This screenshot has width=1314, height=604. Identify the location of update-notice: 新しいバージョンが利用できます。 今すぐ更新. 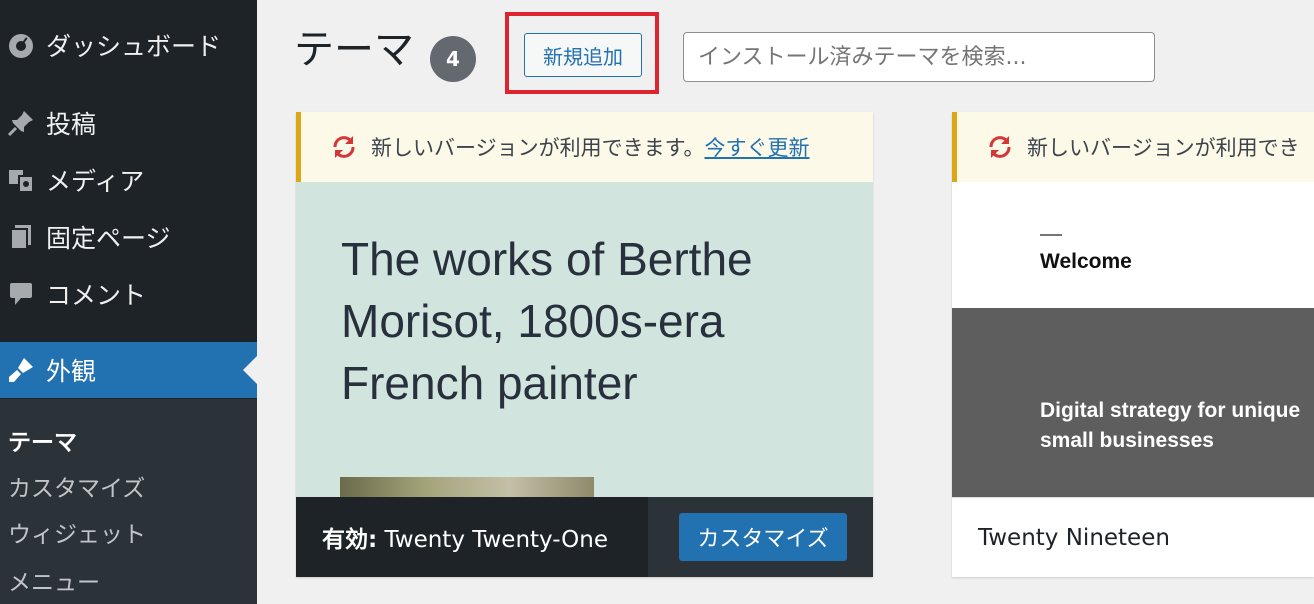
(584, 147).